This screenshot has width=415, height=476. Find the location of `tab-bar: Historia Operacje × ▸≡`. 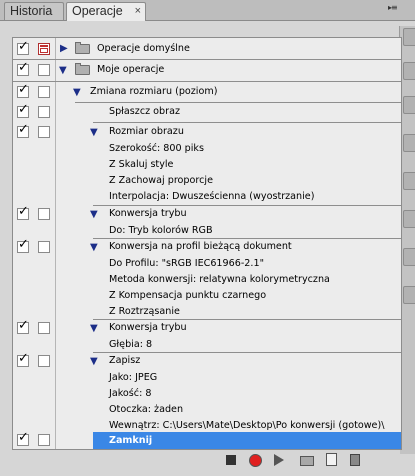

tab-bar: Historia Operacje × ▸≡ is located at coordinates (207, 10).